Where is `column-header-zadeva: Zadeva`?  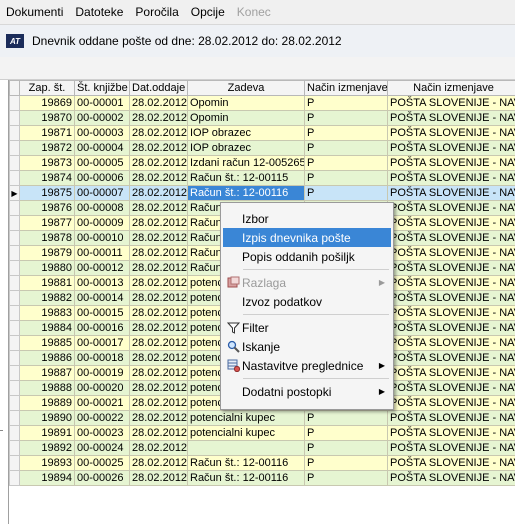
column-header-zadeva: Zadeva is located at coordinates (246, 88).